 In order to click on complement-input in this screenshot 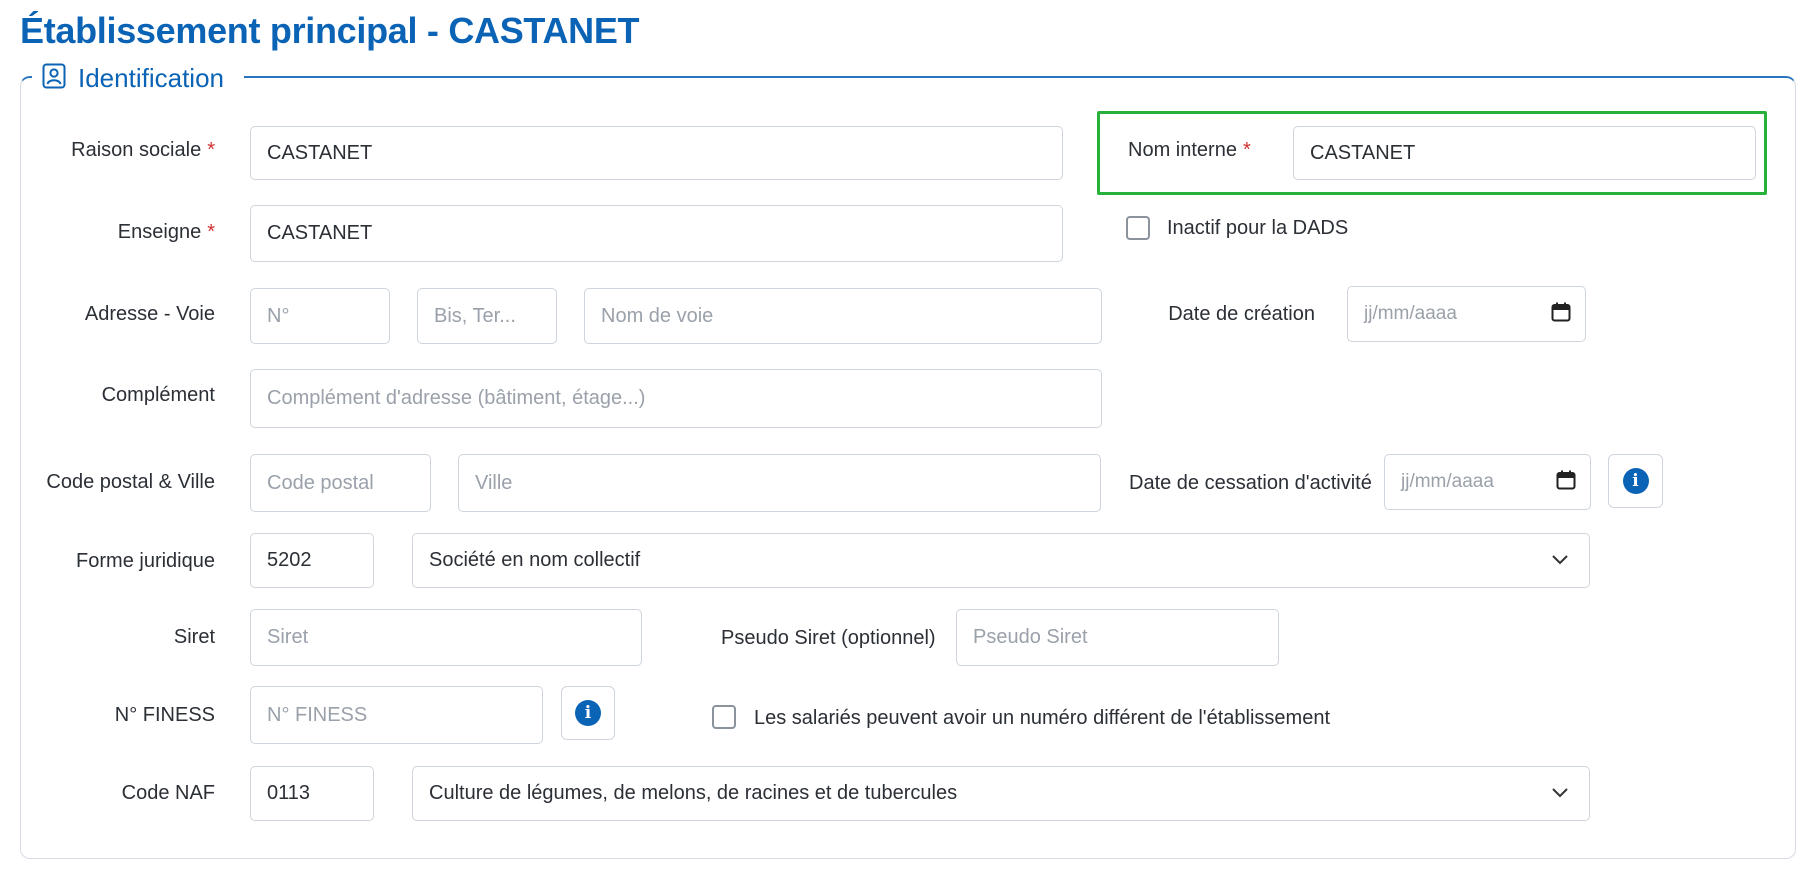, I will do `click(676, 398)`.